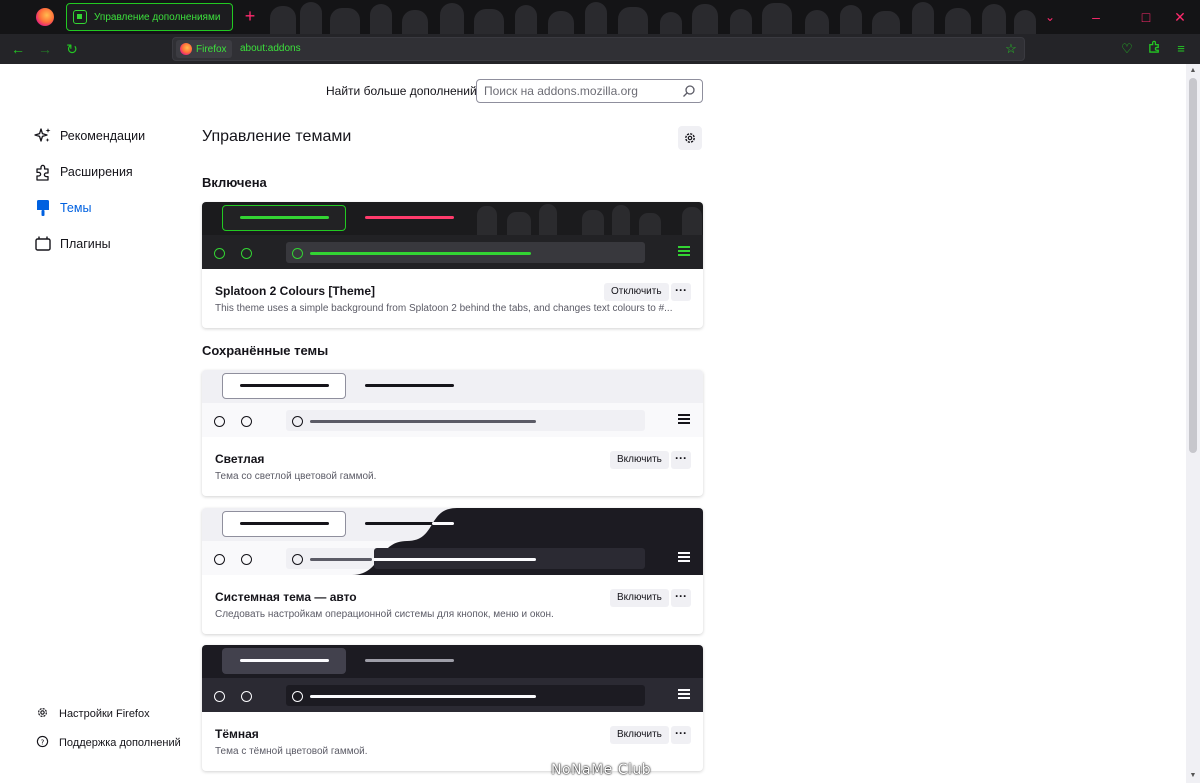  I want to click on pocket-icon: ♡, so click(1127, 49).